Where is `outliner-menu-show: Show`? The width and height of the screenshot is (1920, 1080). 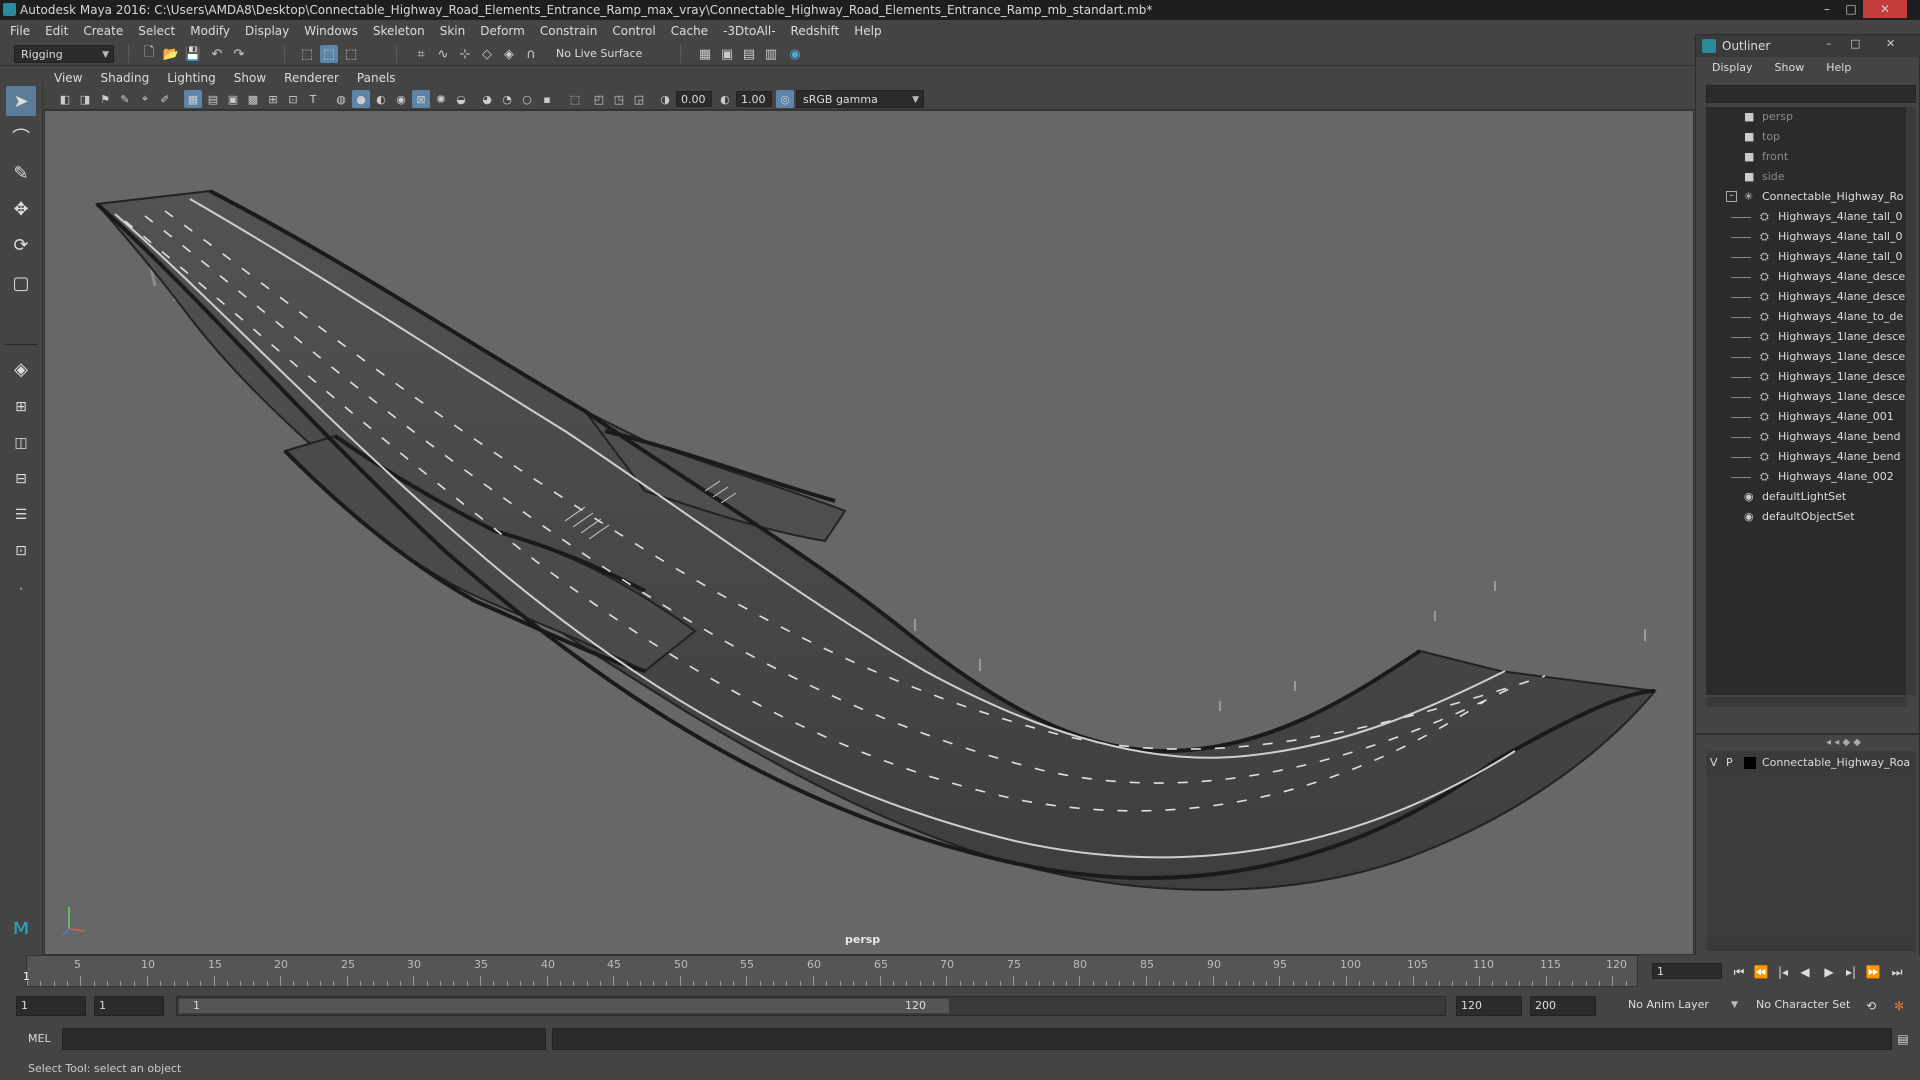
outliner-menu-show: Show is located at coordinates (1790, 70).